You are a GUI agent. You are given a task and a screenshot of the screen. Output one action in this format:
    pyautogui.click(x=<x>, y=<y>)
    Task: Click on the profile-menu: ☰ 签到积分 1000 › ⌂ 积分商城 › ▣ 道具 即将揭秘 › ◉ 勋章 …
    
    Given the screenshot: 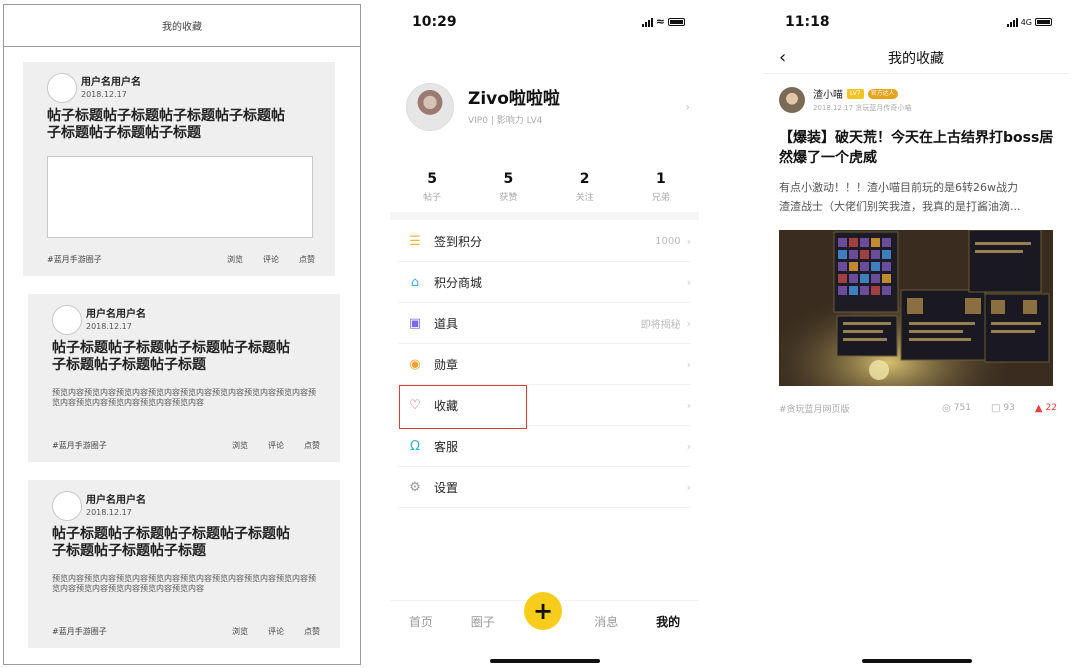 What is the action you would take?
    pyautogui.click(x=544, y=364)
    